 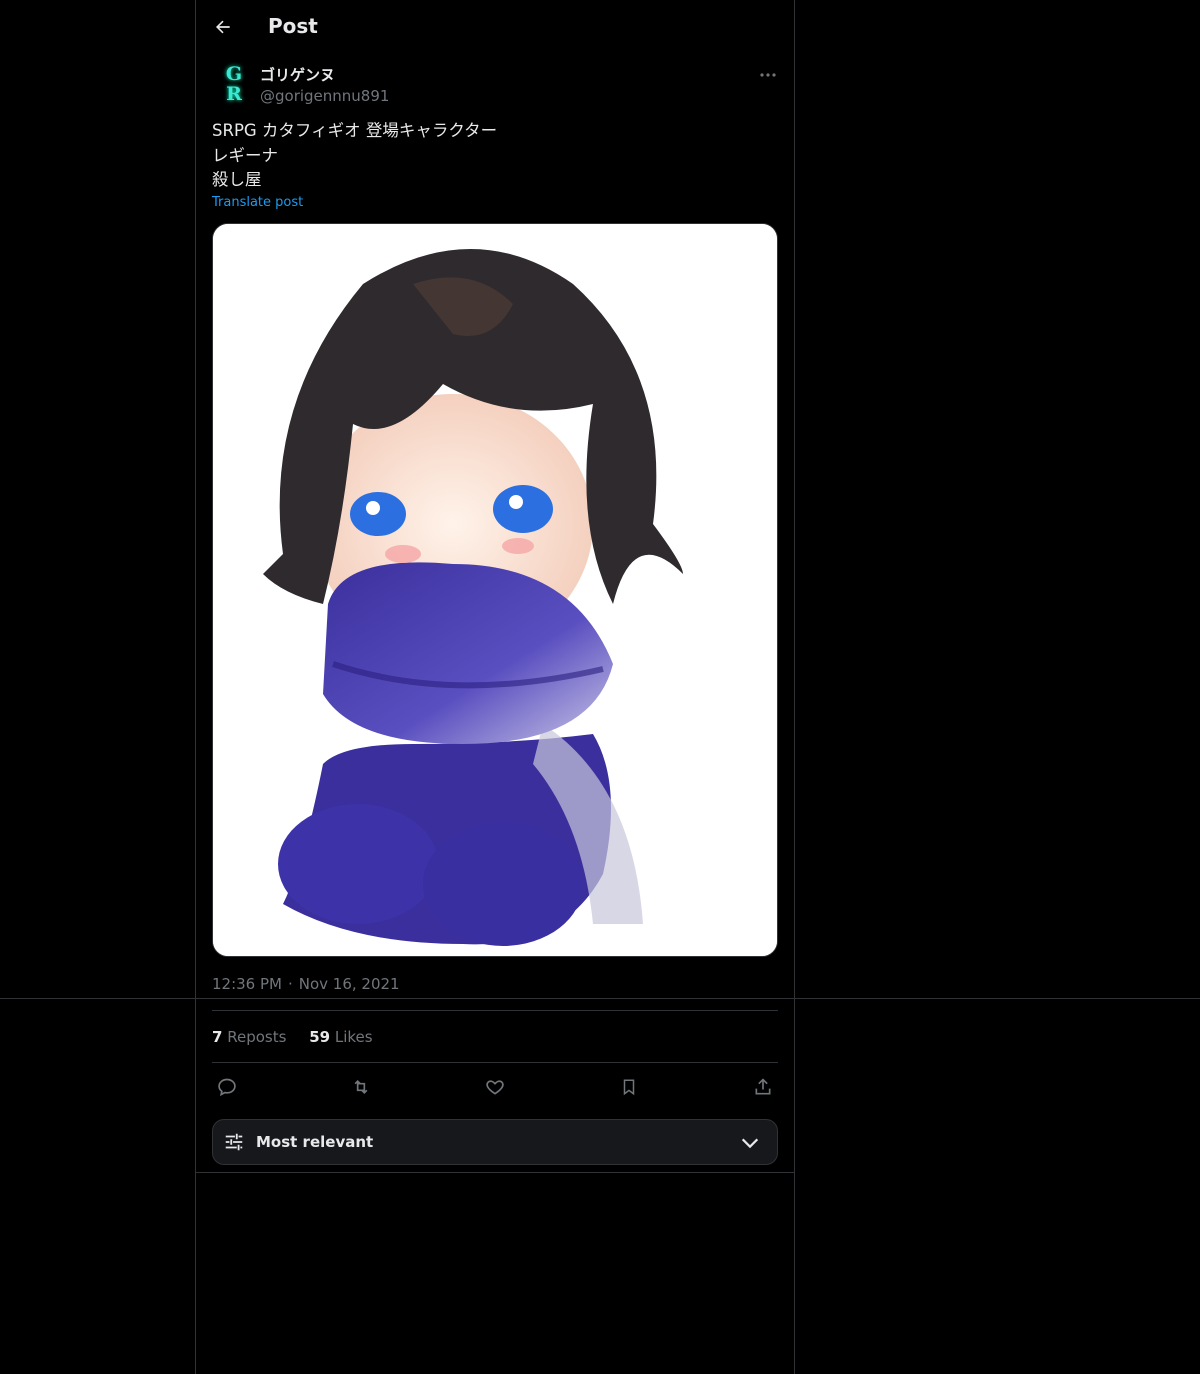 What do you see at coordinates (247, 984) in the screenshot?
I see `post-time: 12:36 PM` at bounding box center [247, 984].